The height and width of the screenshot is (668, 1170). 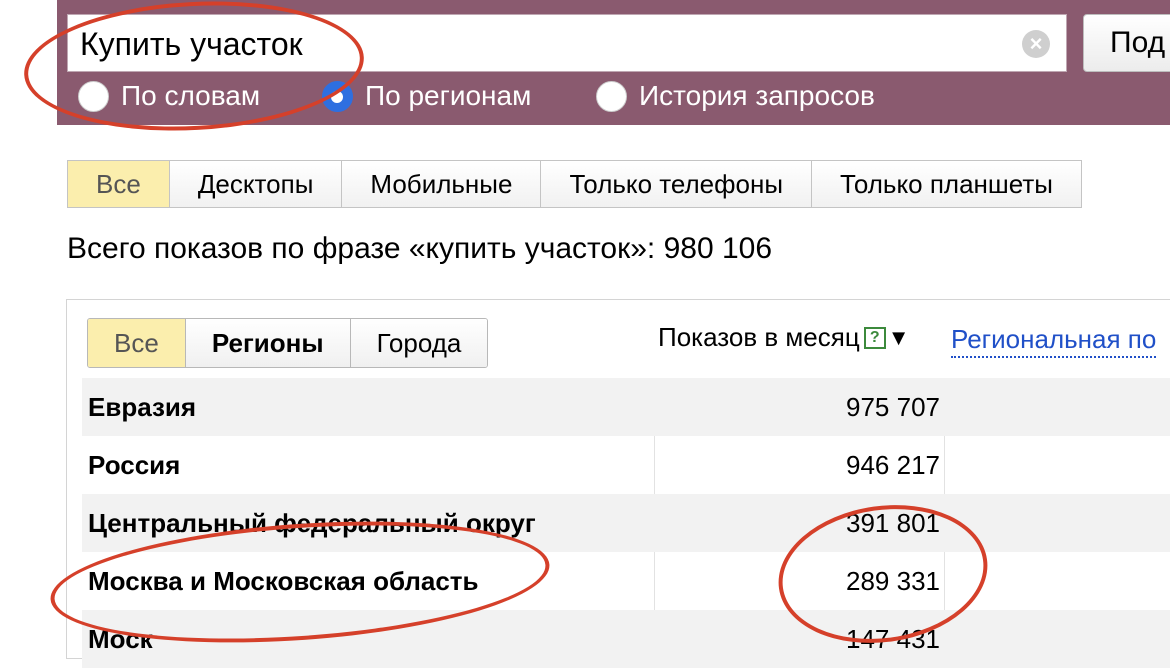 What do you see at coordinates (191, 95) in the screenshot?
I see `radio-label: По словам` at bounding box center [191, 95].